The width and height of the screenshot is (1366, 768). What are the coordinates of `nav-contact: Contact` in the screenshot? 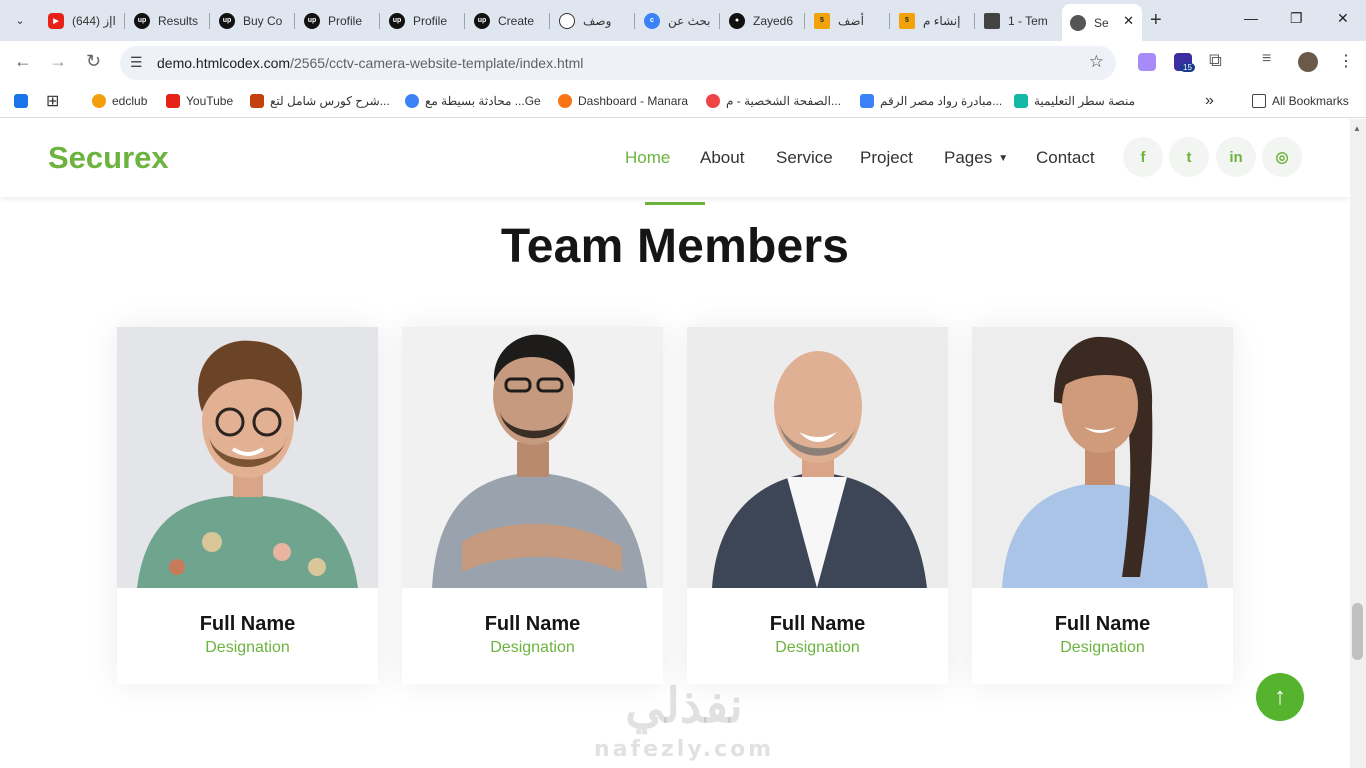 It's located at (1065, 158).